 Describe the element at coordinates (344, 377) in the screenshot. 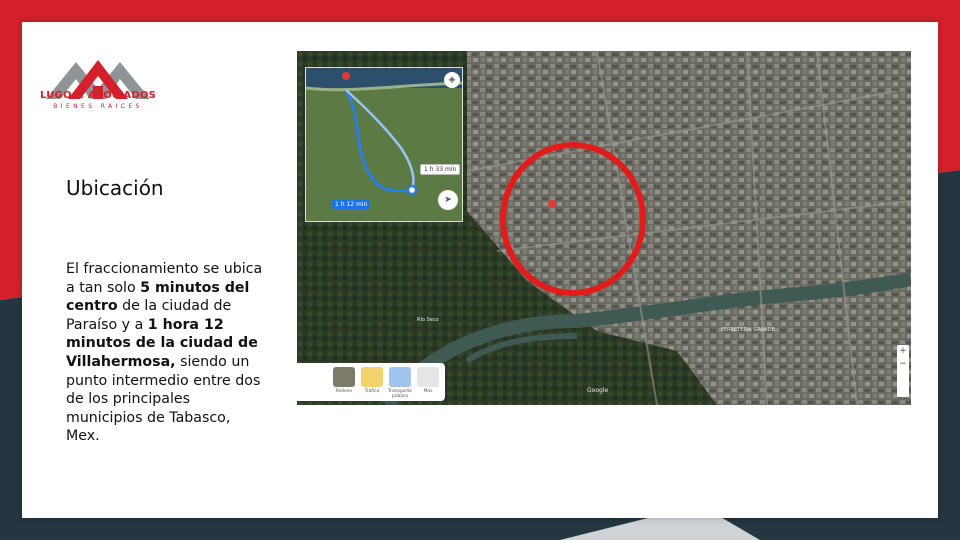

I see `relief-layer-icon` at that location.